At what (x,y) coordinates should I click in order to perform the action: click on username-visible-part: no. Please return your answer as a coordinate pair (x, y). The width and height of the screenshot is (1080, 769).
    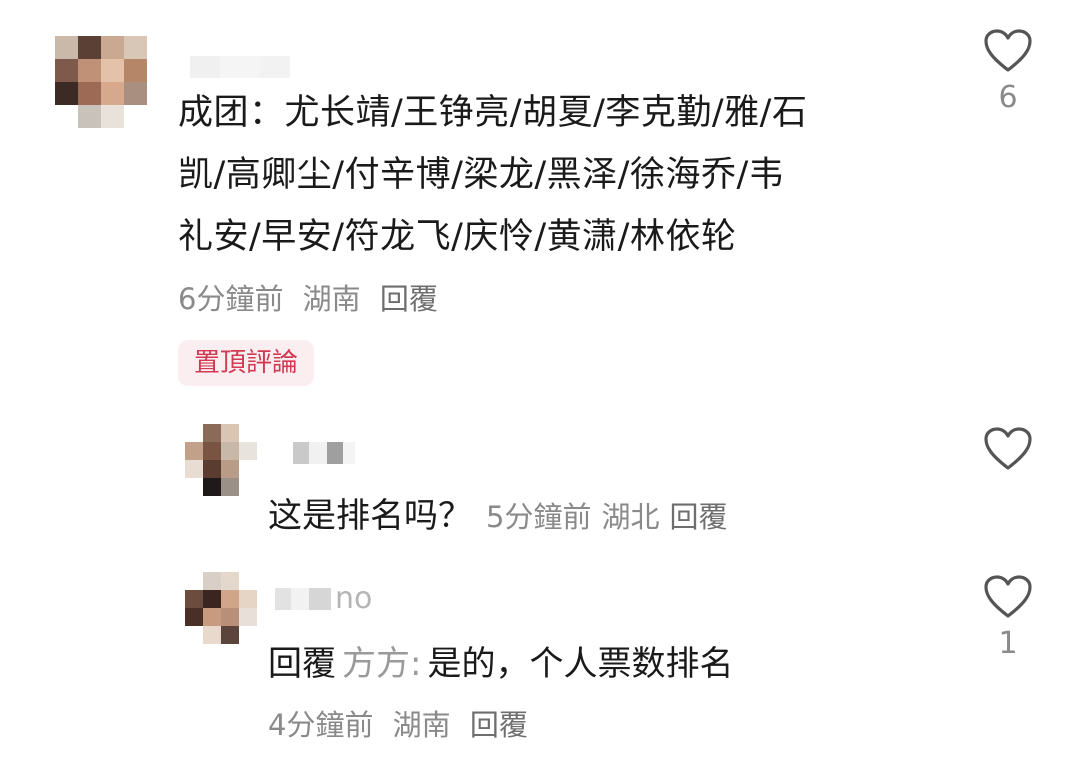
    Looking at the image, I should click on (354, 598).